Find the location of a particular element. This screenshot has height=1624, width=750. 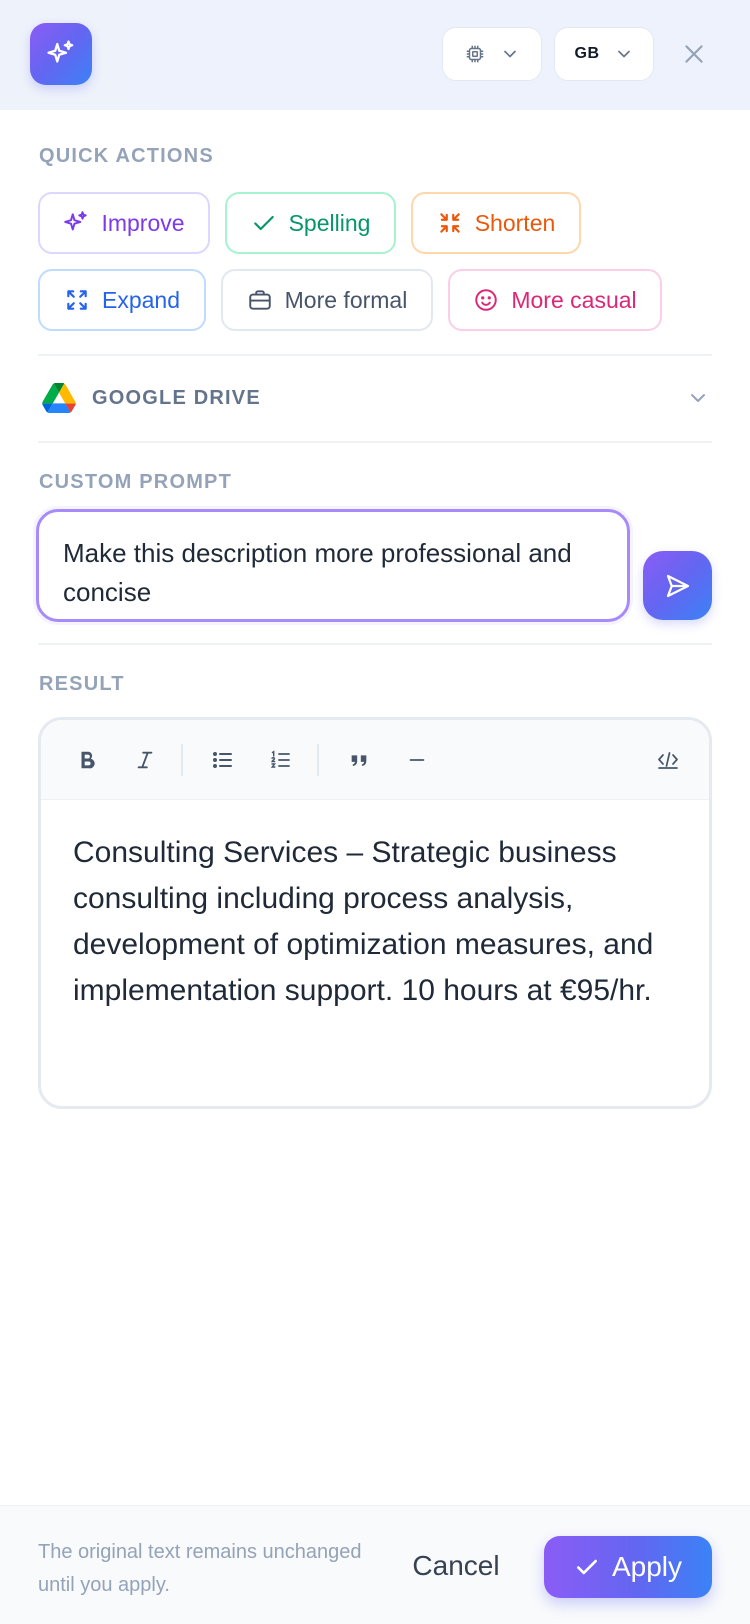

improve-button: Improve is located at coordinates (124, 223).